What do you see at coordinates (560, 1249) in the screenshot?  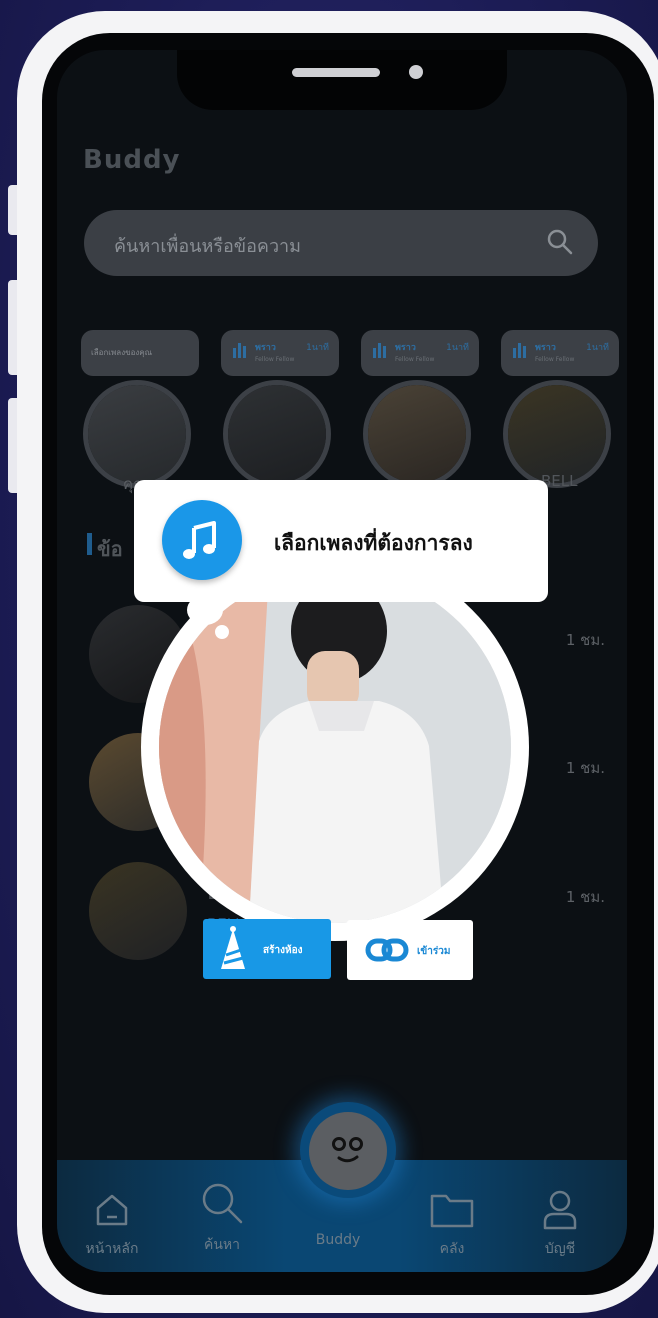 I see `nav-account-label: บัญชี` at bounding box center [560, 1249].